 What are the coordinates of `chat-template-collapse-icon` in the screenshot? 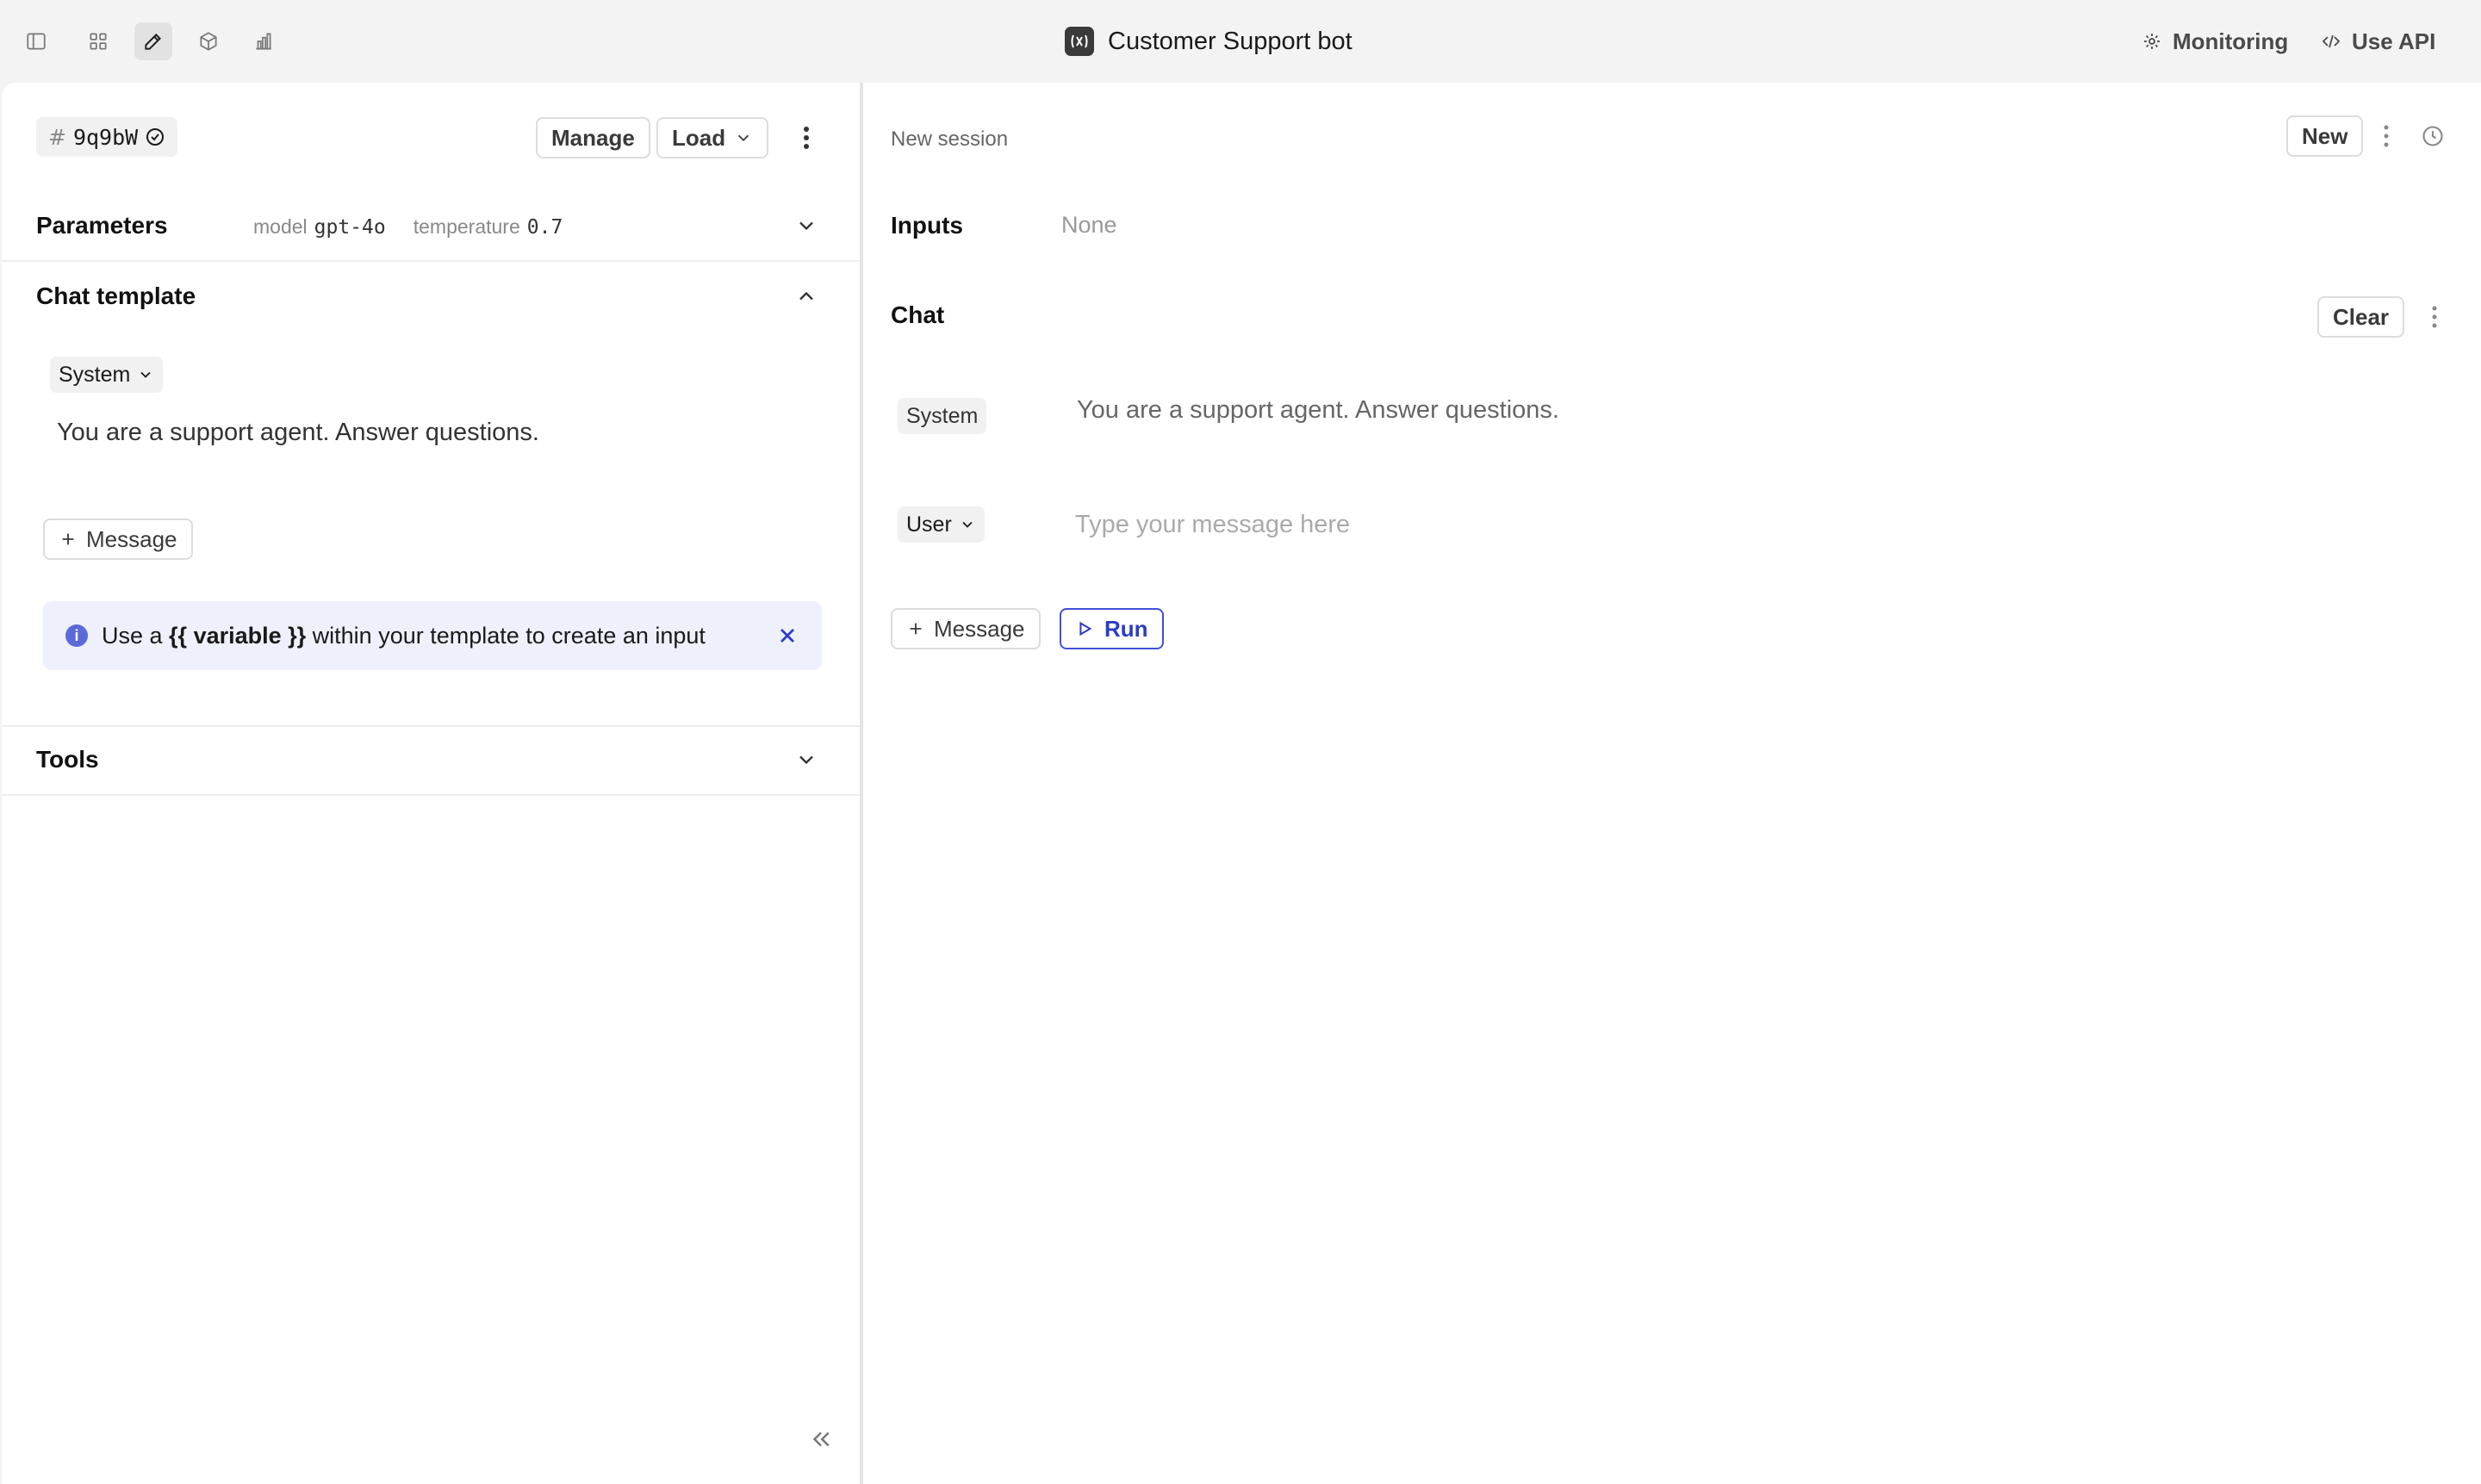 It's located at (806, 296).